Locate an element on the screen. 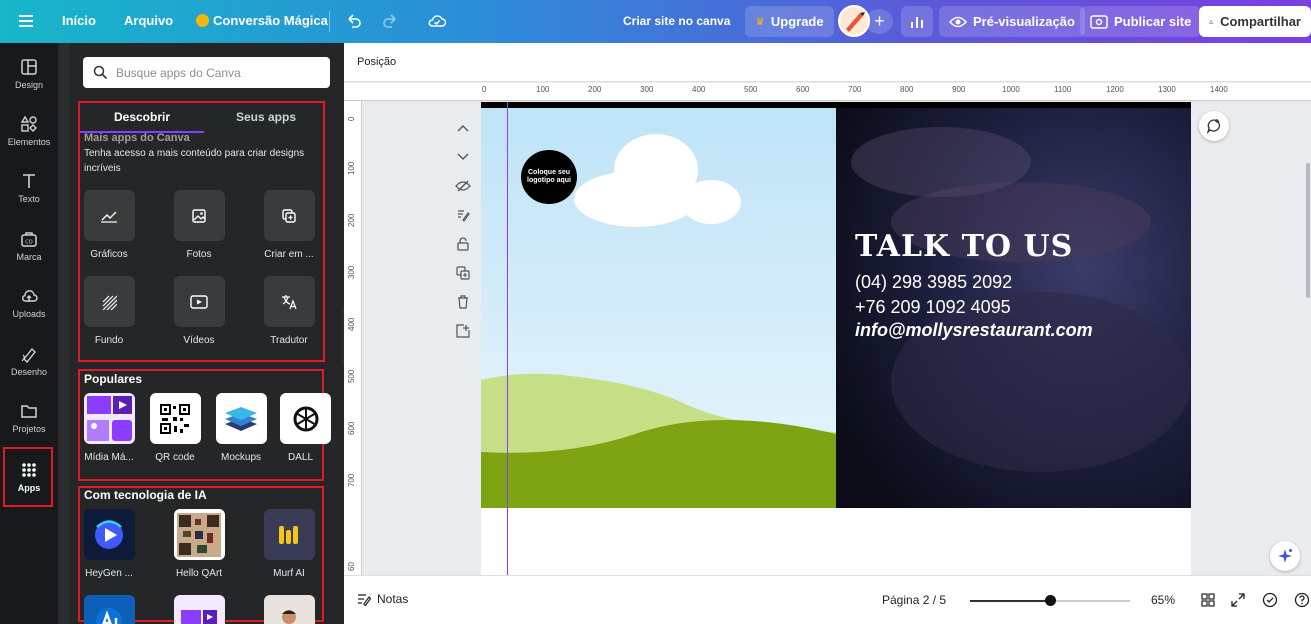  search-input: Busque apps do Canva is located at coordinates (206, 72).